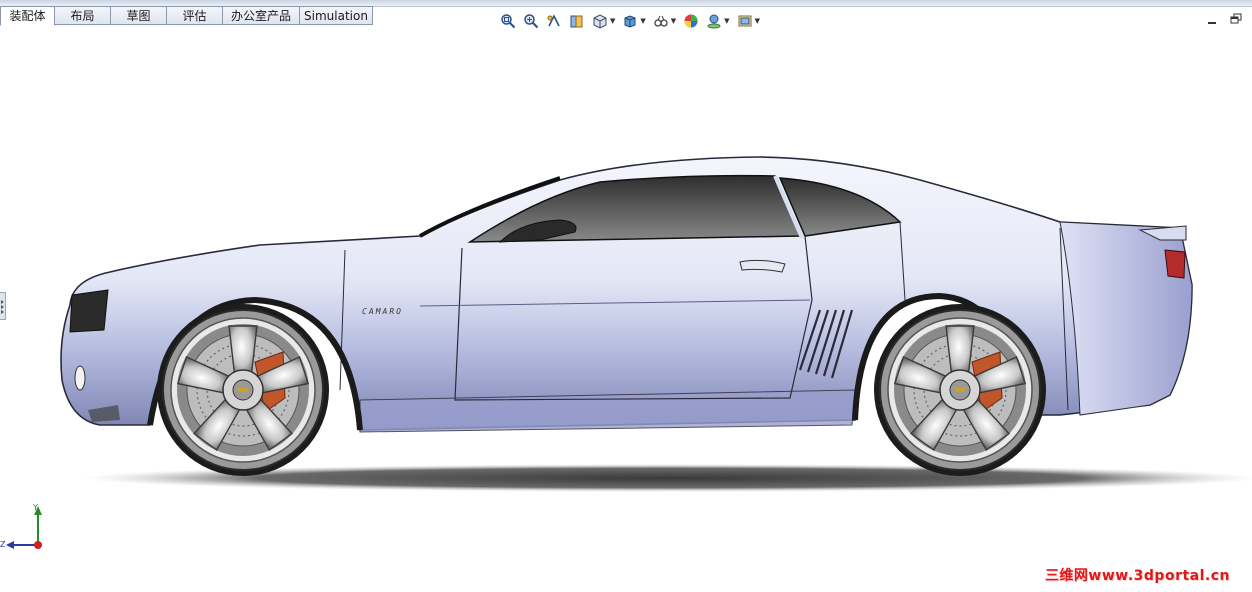 This screenshot has height=592, width=1252. I want to click on display-style-icon, so click(630, 21).